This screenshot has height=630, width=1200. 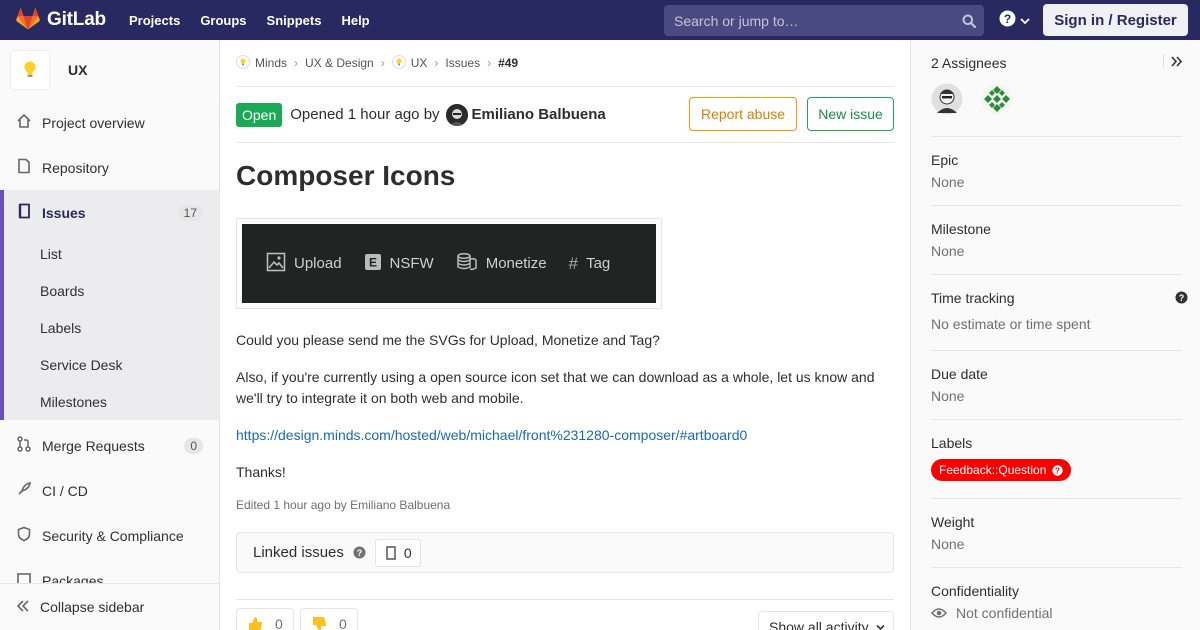 I want to click on hash-icon: #, so click(x=573, y=263).